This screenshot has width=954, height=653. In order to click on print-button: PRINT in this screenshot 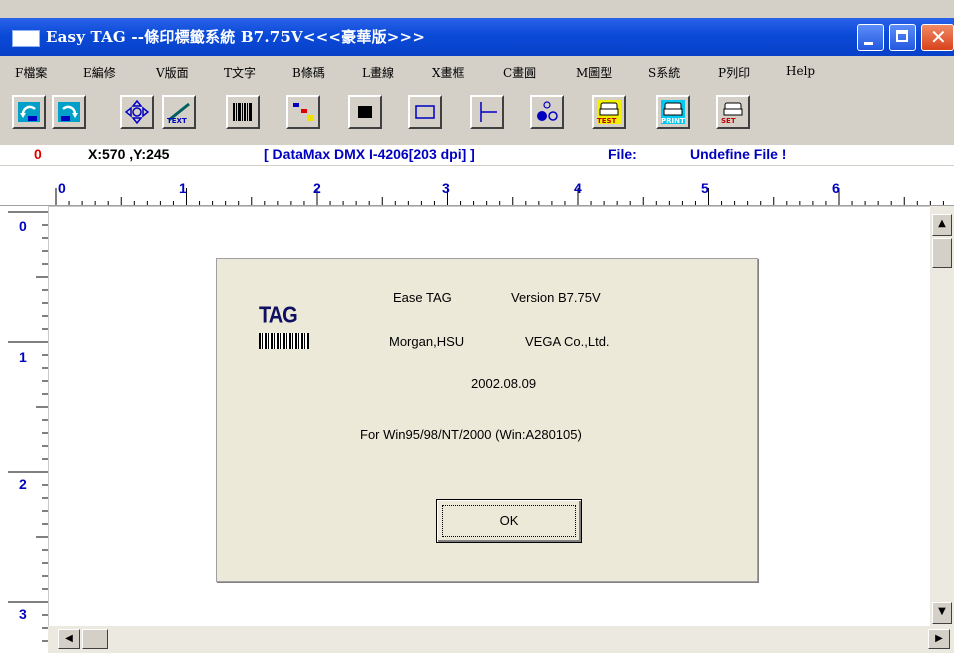, I will do `click(673, 112)`.